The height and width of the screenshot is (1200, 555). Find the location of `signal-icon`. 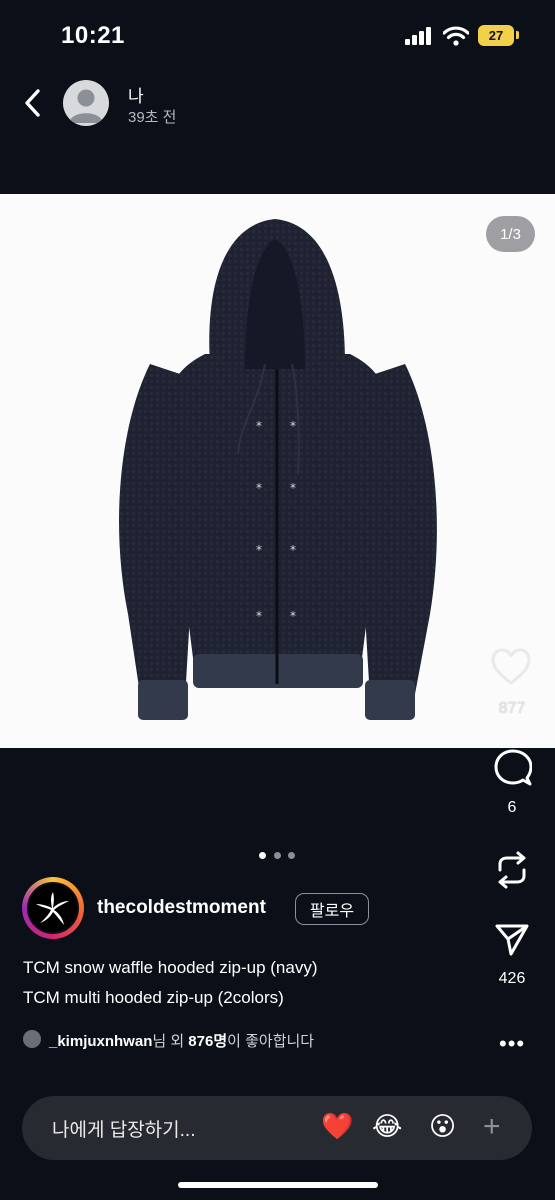

signal-icon is located at coordinates (418, 36).